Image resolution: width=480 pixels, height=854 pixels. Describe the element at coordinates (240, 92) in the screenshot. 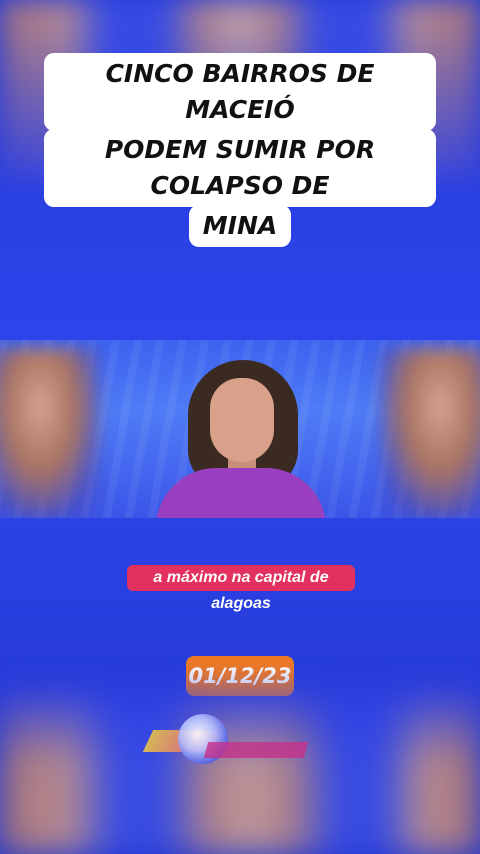

I see `headline-line-1: CINCO BAIRROS DE MACEIÓ` at that location.